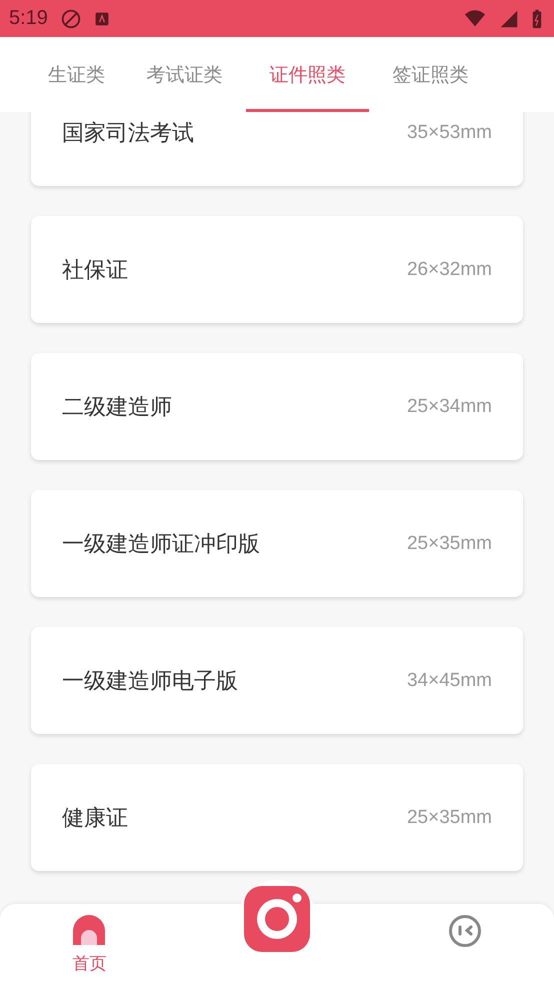 This screenshot has height=984, width=554. What do you see at coordinates (102, 18) in the screenshot?
I see `notification-icon` at bounding box center [102, 18].